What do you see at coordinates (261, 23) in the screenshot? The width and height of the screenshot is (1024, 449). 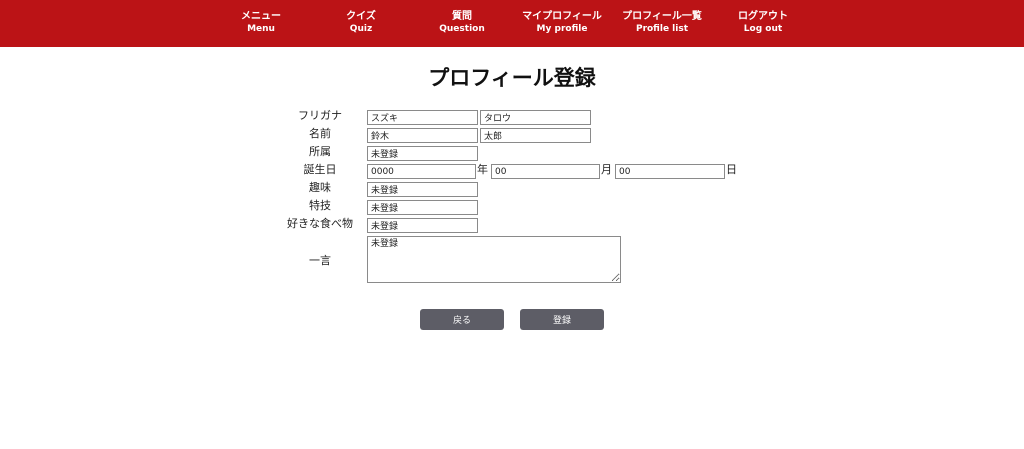 I see `nav-item-menu: メニュー Menu` at bounding box center [261, 23].